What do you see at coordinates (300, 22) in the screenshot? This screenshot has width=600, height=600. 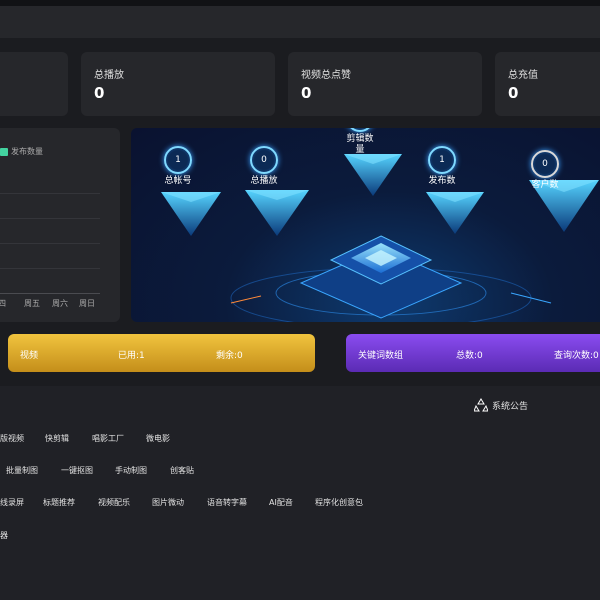 I see `header-bar` at bounding box center [300, 22].